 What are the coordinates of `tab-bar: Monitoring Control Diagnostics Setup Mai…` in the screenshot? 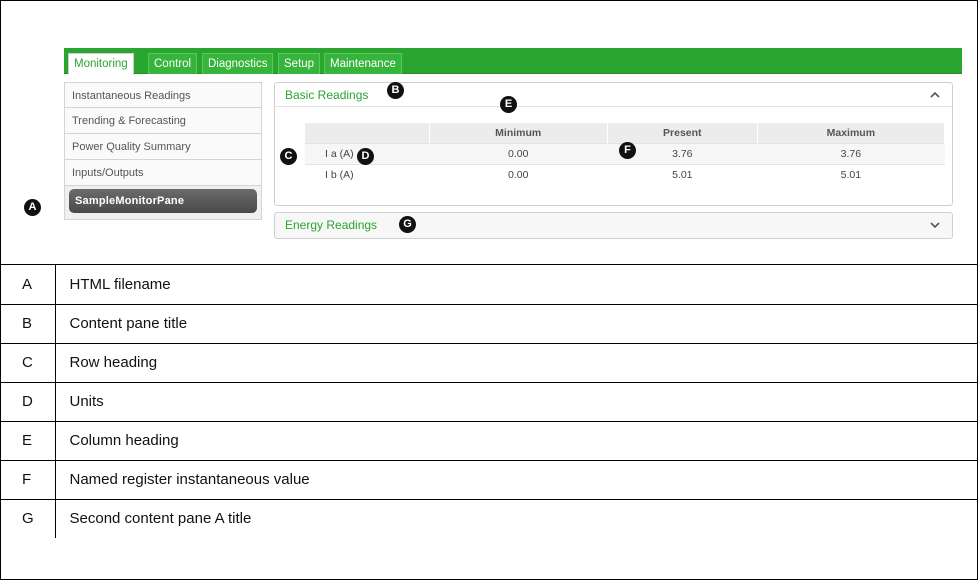 It's located at (513, 61).